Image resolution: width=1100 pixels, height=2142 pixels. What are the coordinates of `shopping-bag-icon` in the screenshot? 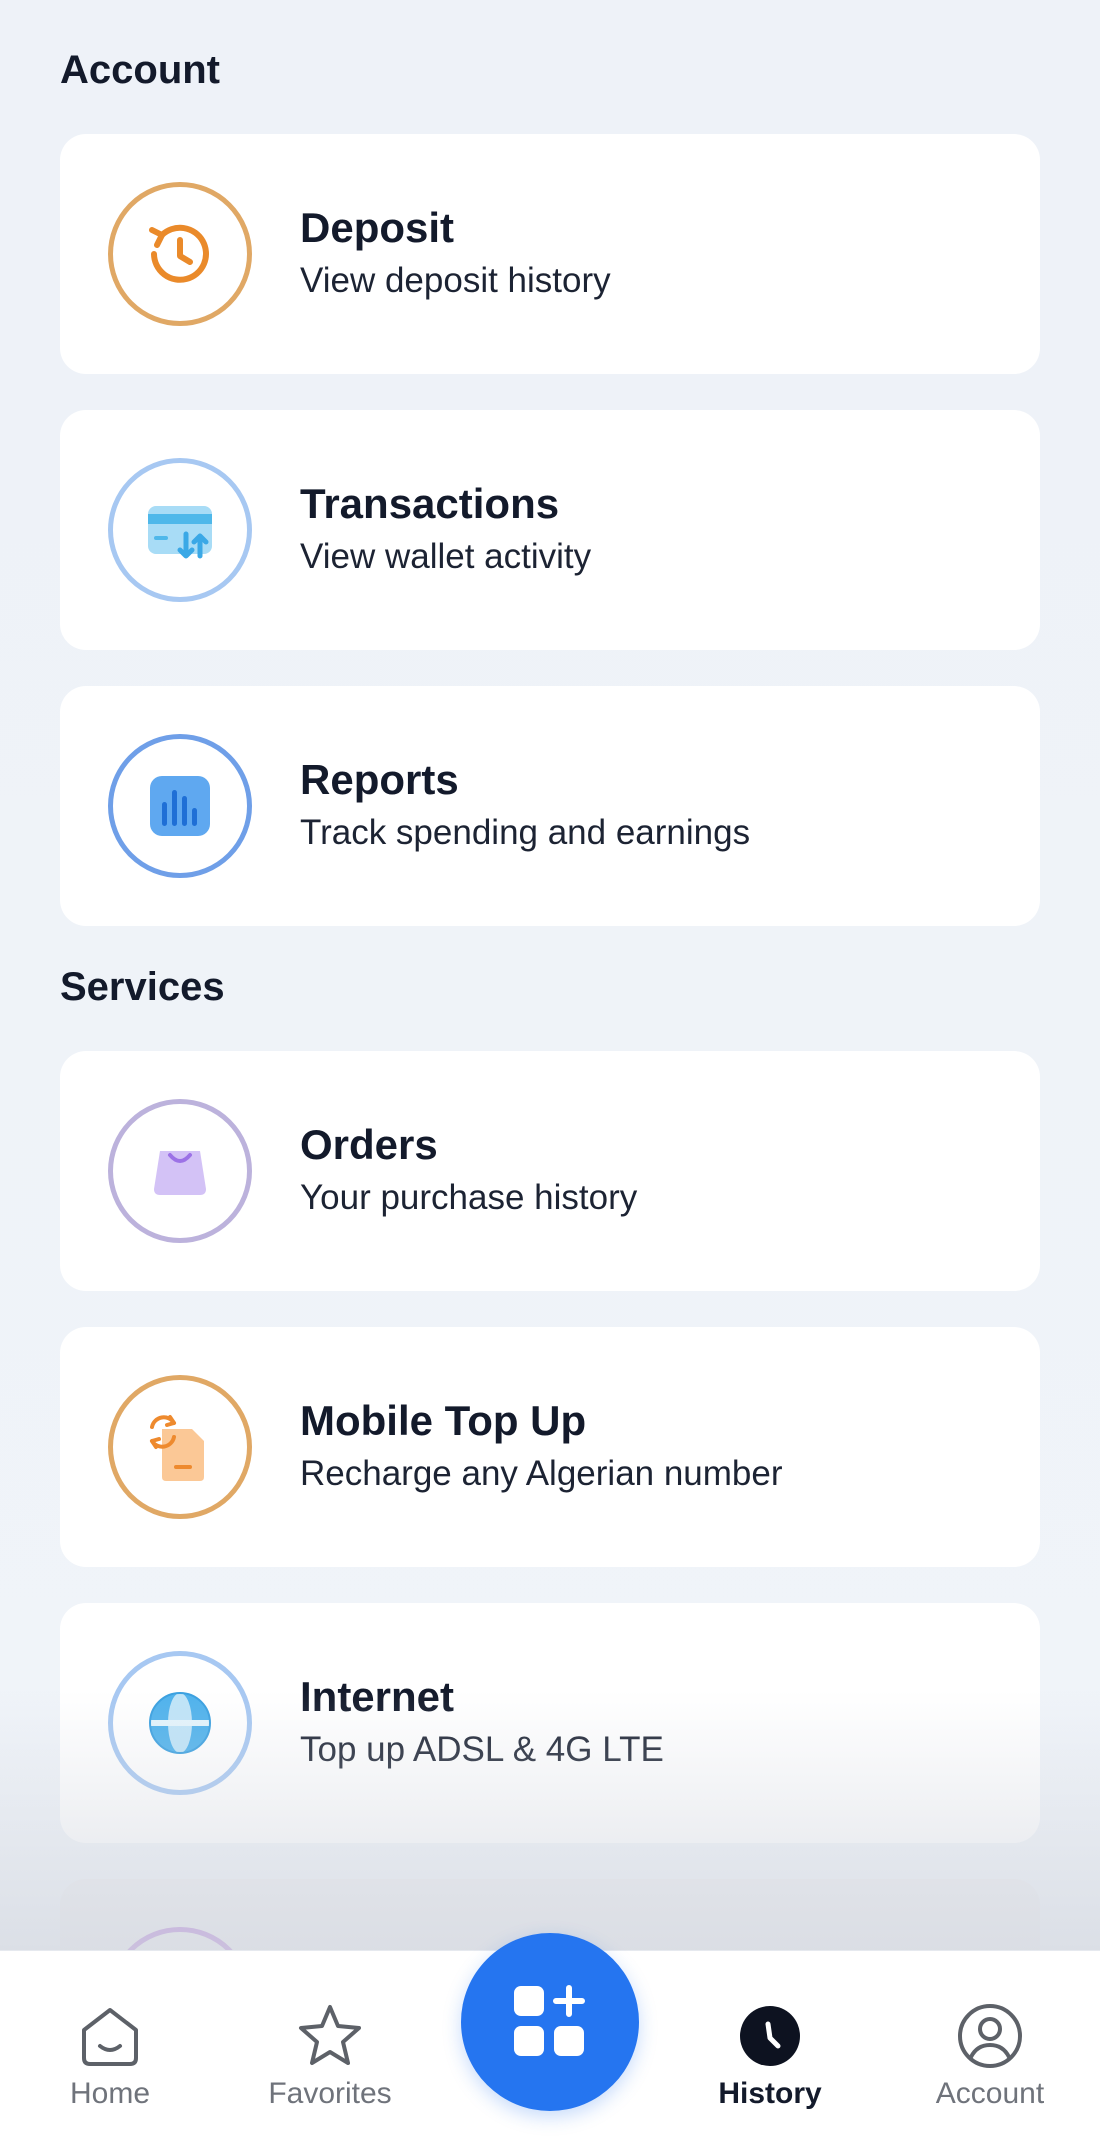 It's located at (180, 1171).